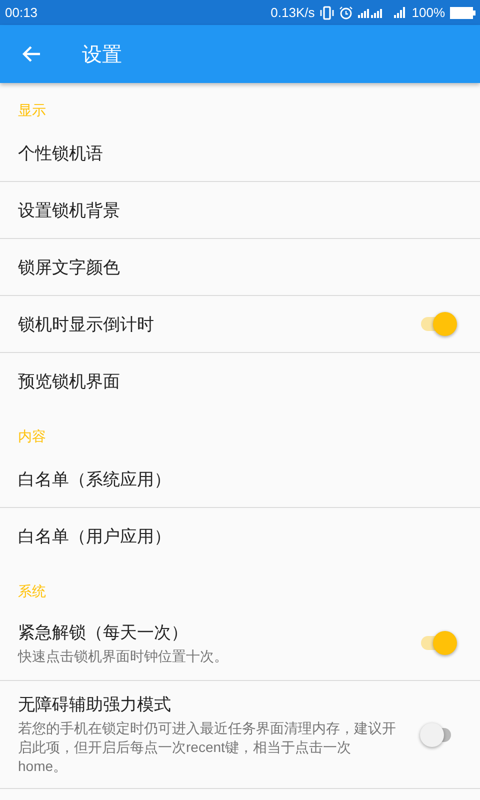  Describe the element at coordinates (240, 479) in the screenshot. I see `settings-item: 白名单（系统应用）` at that location.